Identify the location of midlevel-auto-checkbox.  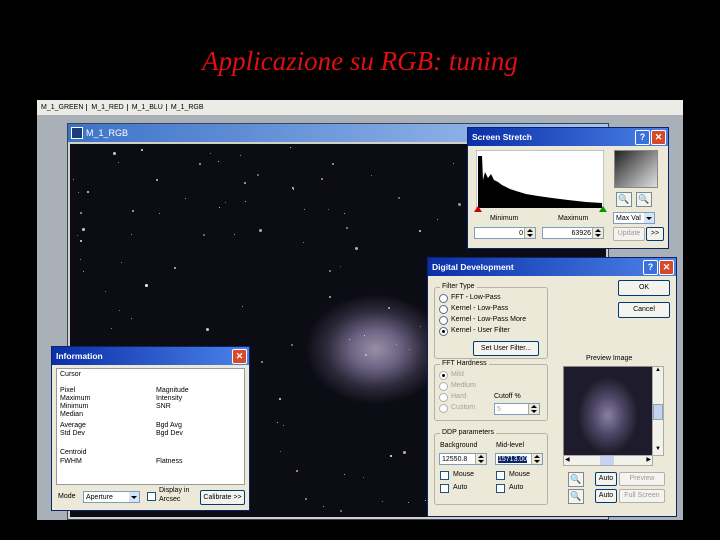
(500, 488).